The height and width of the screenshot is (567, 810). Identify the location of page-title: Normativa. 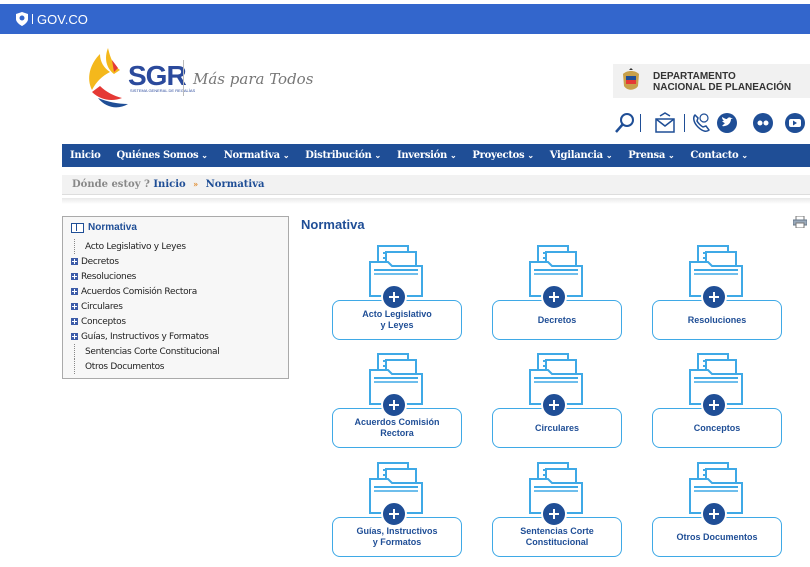
(333, 224).